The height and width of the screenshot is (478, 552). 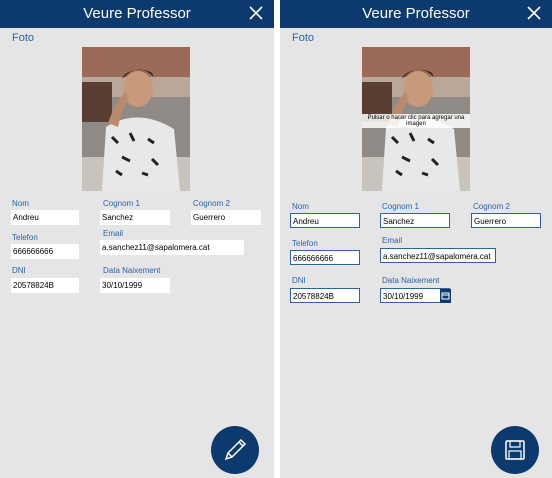 What do you see at coordinates (135, 285) in the screenshot?
I see `data-naixement-value: 30/10/1999` at bounding box center [135, 285].